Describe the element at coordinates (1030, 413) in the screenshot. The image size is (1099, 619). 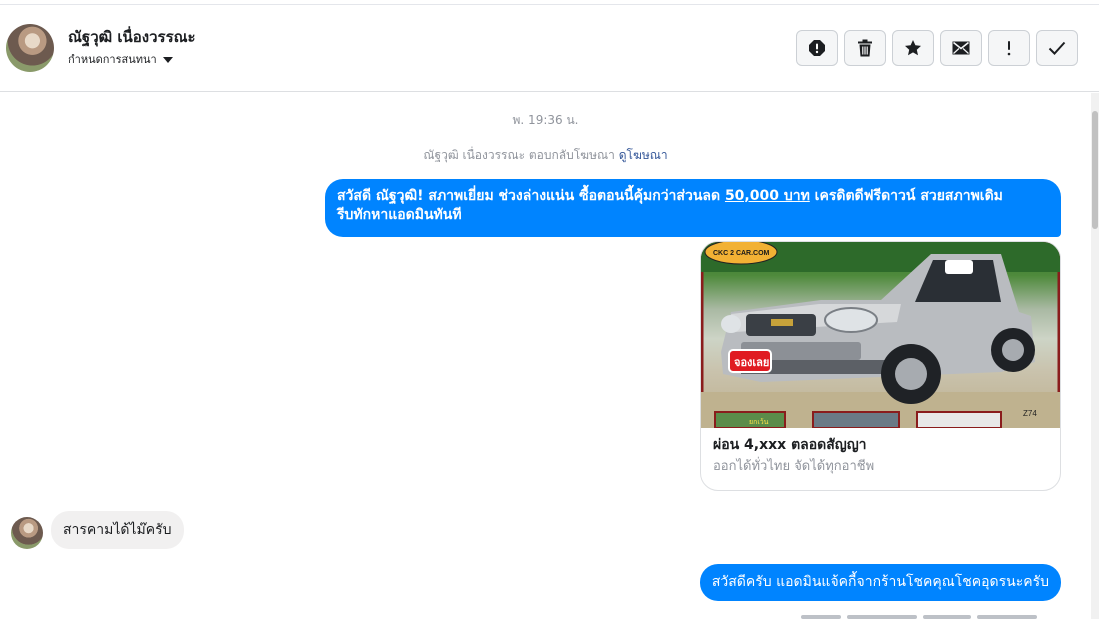
I see `ad-code-text: Z74` at that location.